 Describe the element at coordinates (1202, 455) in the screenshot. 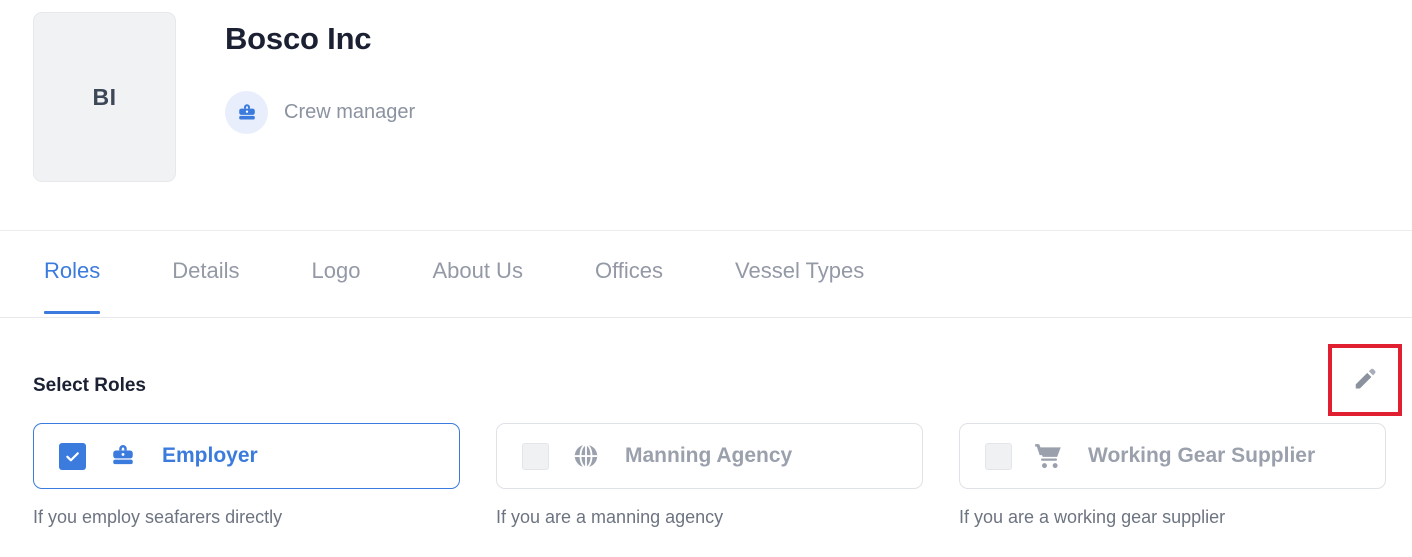

I see `role-card-working-gear-supplier-label: Working Gear Supplier` at that location.